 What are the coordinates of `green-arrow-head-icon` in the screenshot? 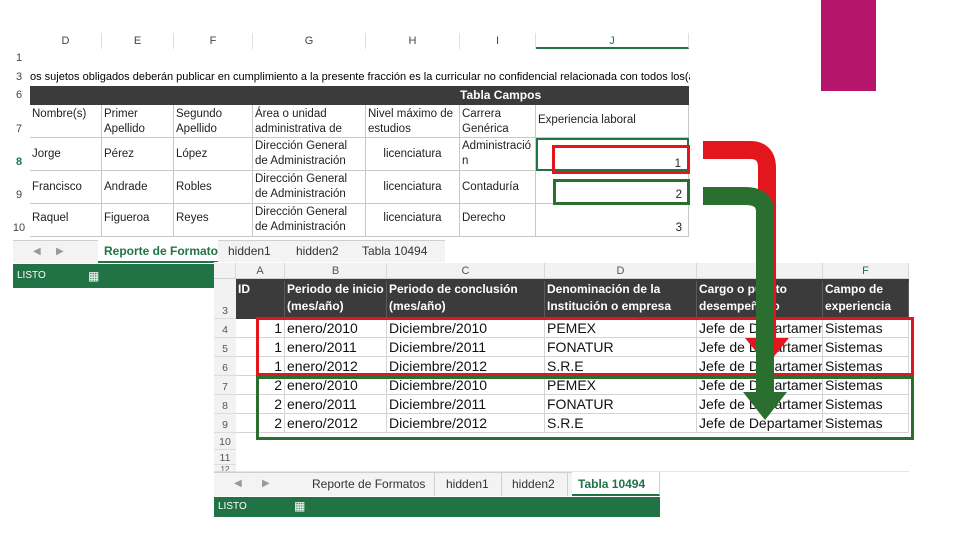 It's located at (765, 406).